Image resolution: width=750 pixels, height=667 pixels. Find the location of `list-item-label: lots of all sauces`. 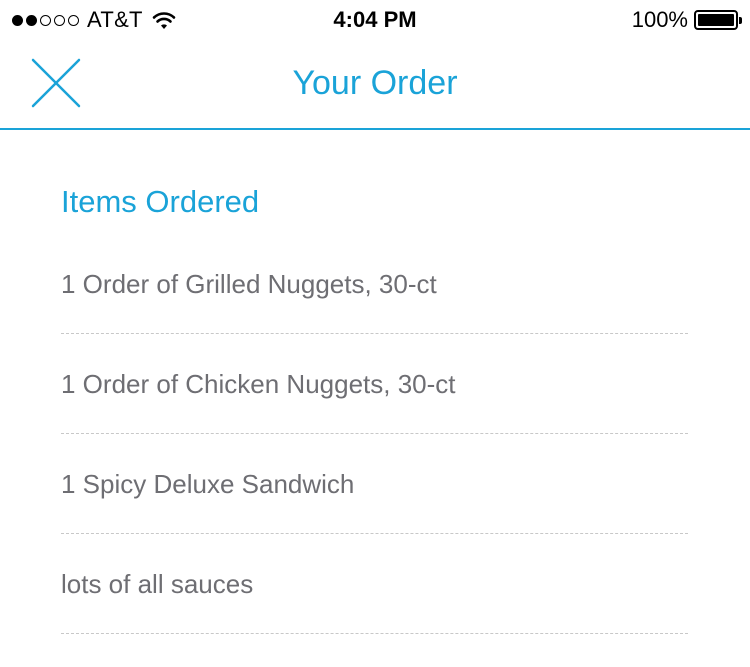

list-item-label: lots of all sauces is located at coordinates (157, 584).